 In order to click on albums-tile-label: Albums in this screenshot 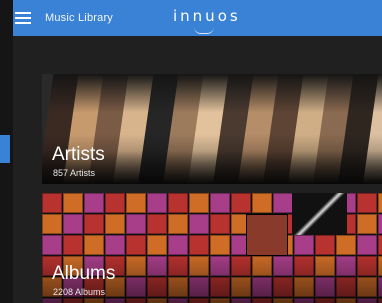, I will do `click(84, 273)`.